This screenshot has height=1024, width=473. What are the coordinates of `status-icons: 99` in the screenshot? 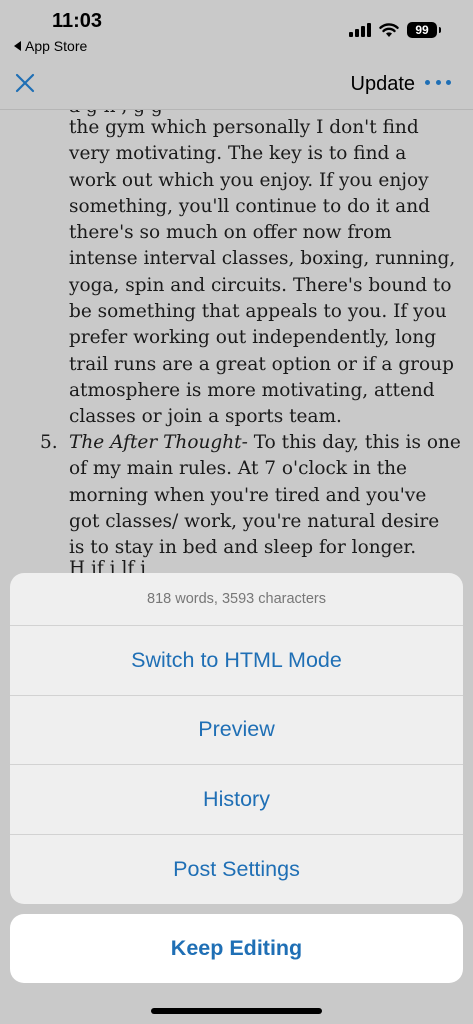 It's located at (395, 30).